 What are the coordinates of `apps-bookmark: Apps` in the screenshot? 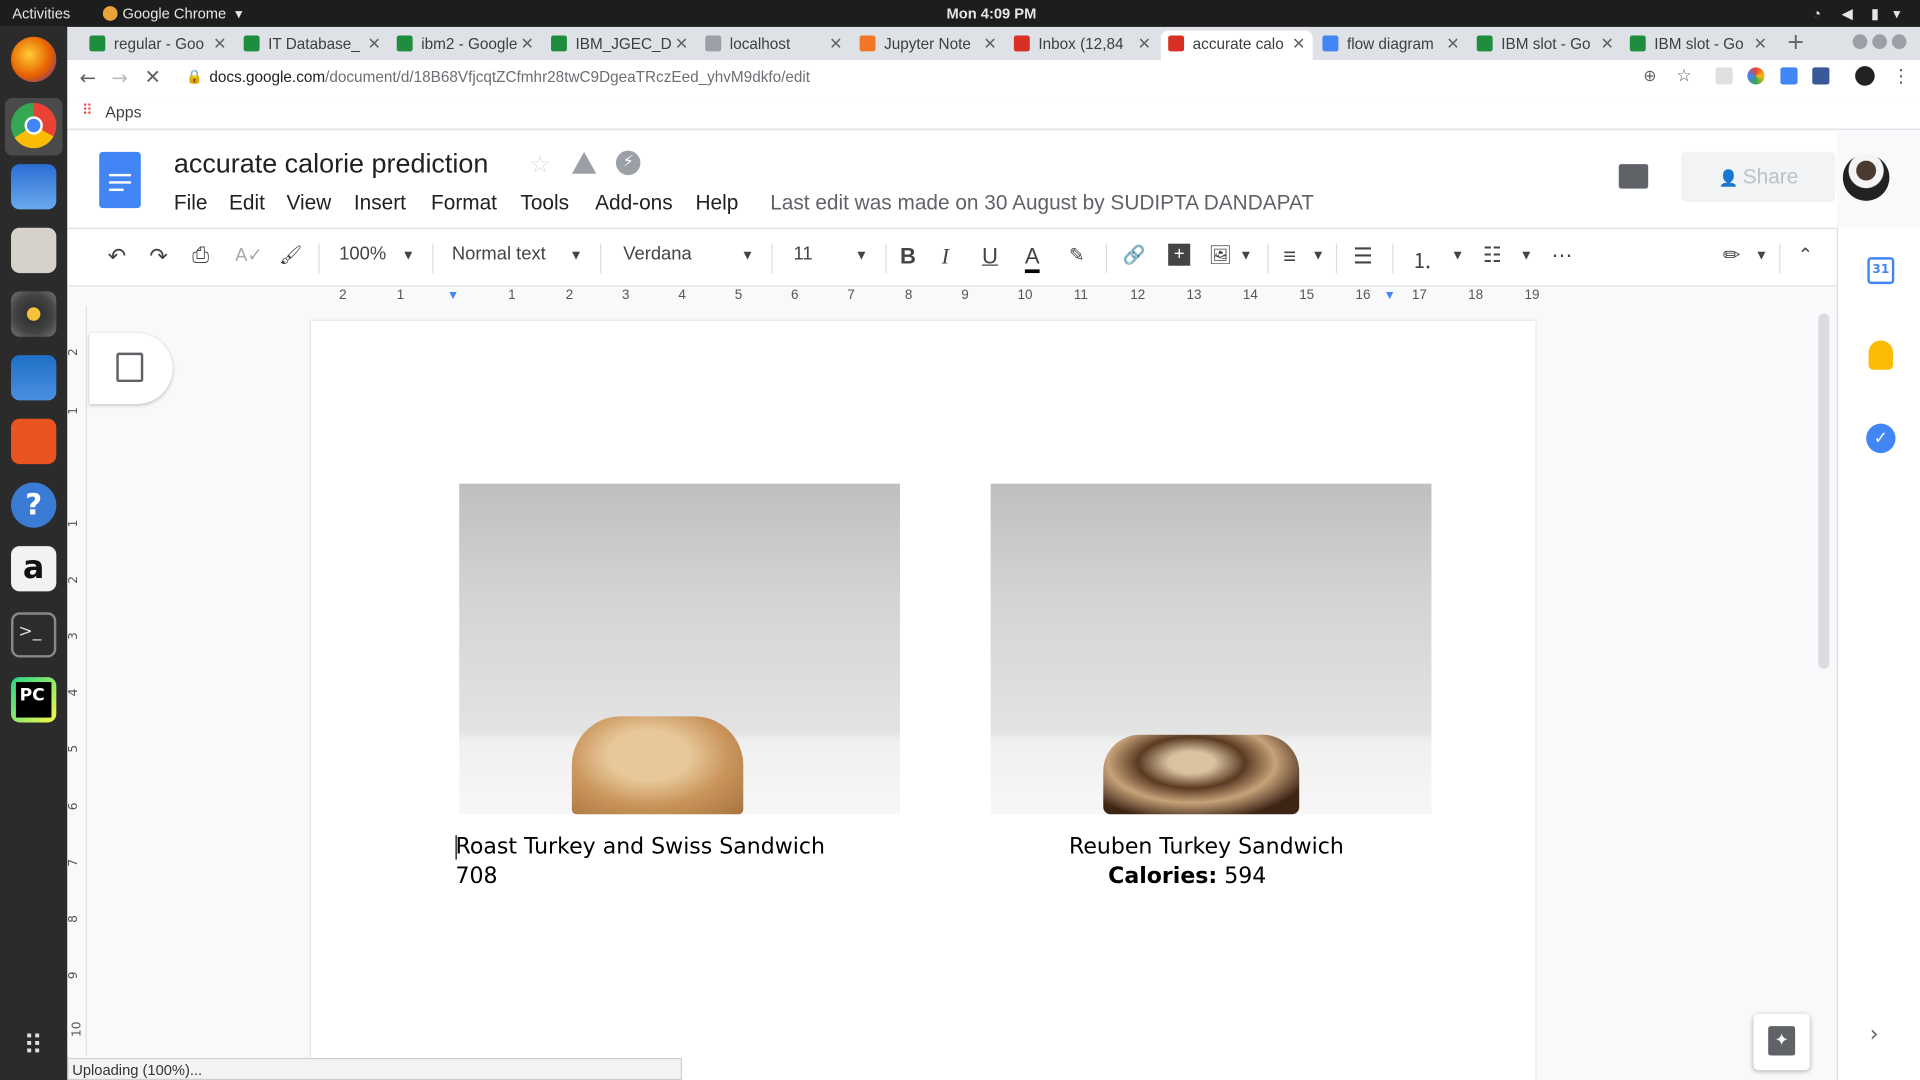 It's located at (123, 112).